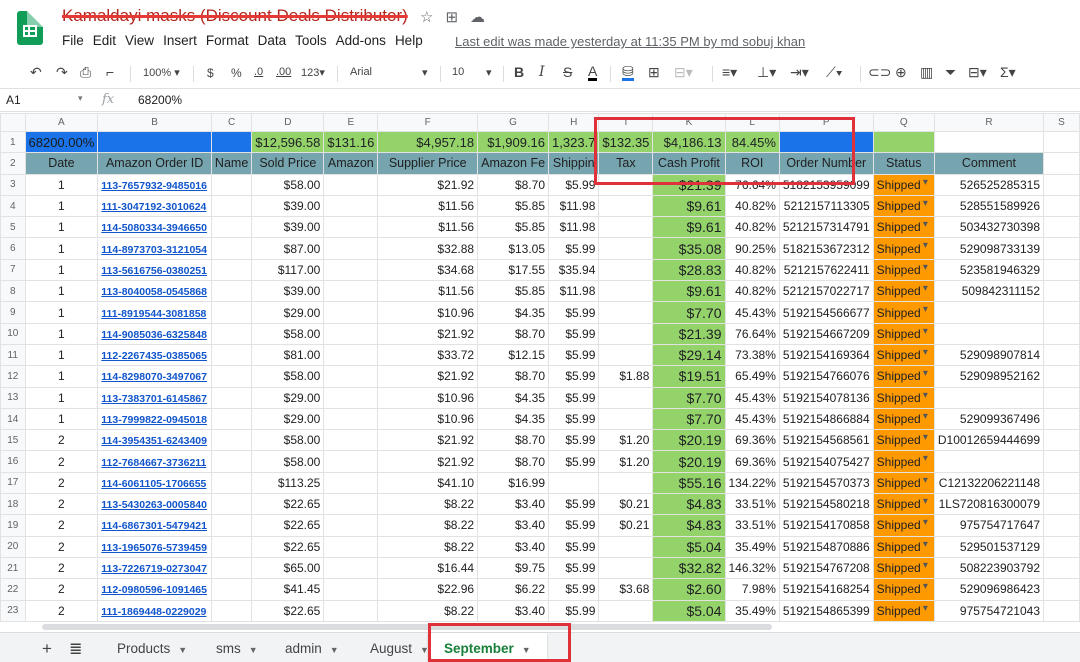 The width and height of the screenshot is (1080, 662). What do you see at coordinates (288, 568) in the screenshot?
I see `sold-price-cell: $65.00` at bounding box center [288, 568].